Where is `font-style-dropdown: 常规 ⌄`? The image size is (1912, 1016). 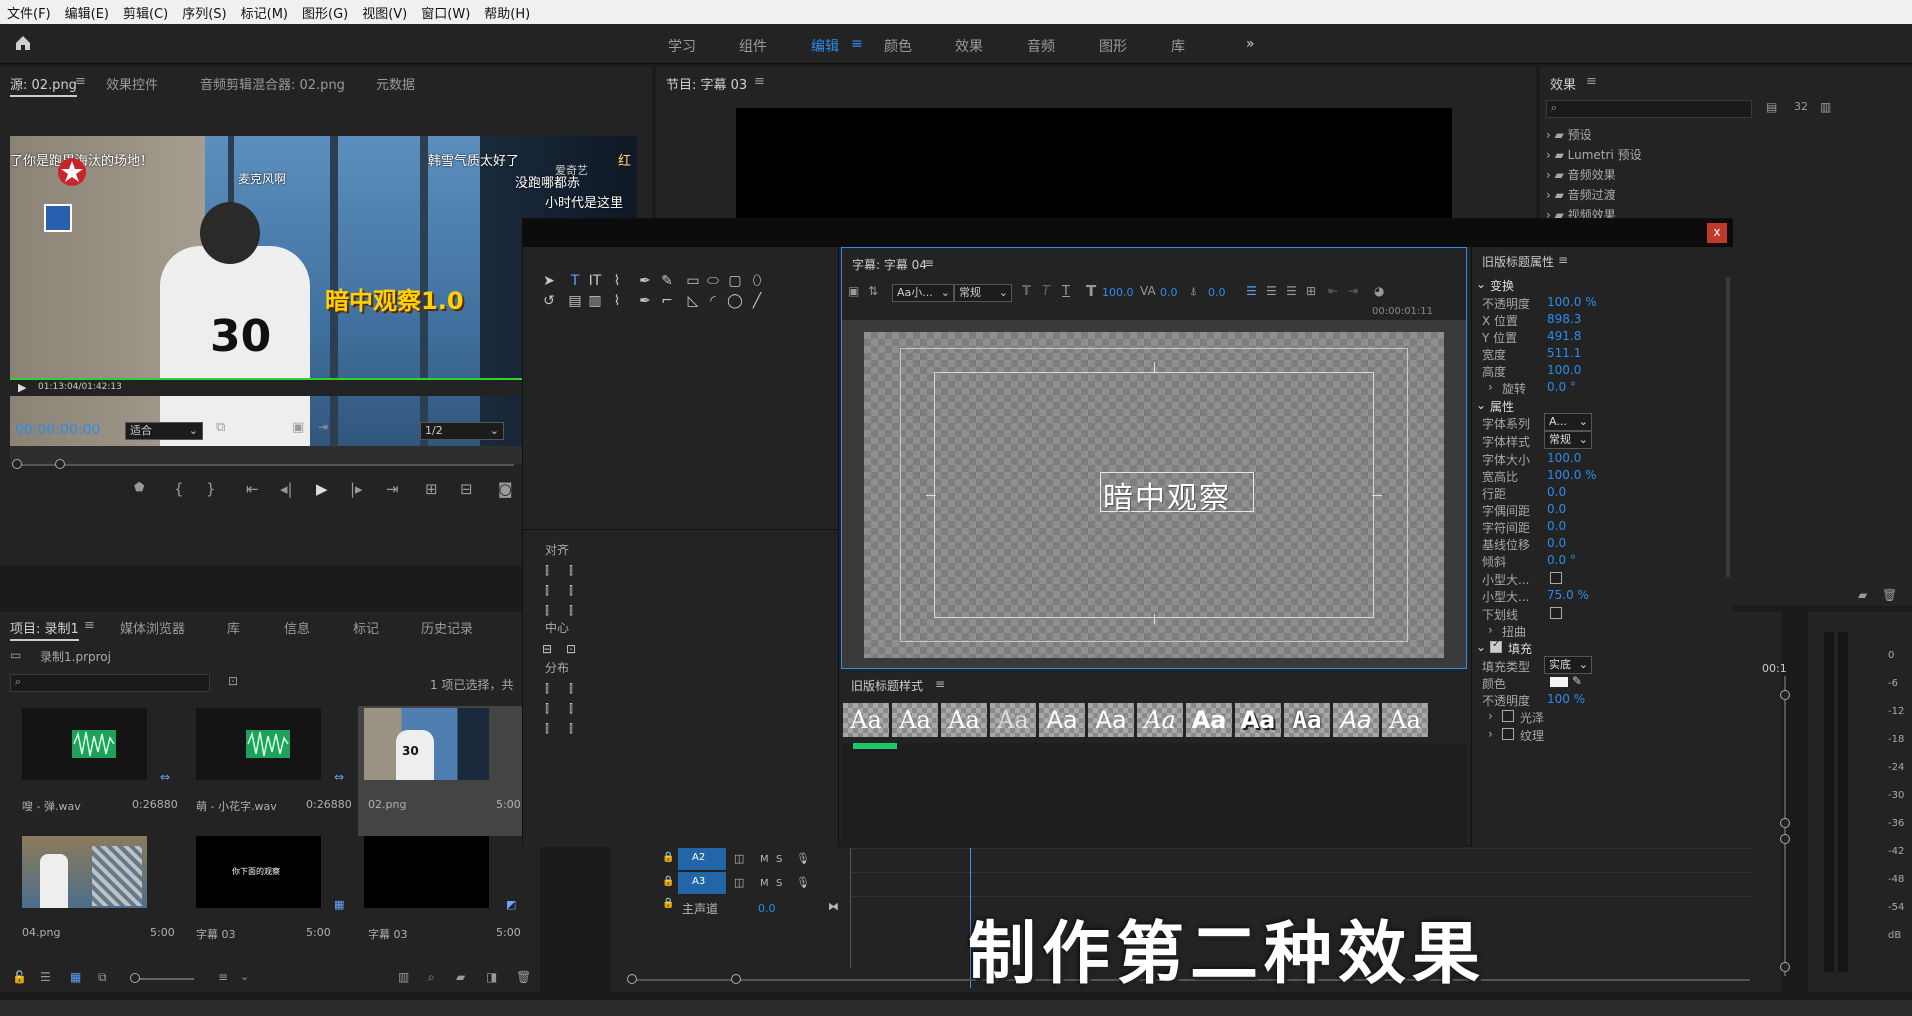 font-style-dropdown: 常规 ⌄ is located at coordinates (983, 293).